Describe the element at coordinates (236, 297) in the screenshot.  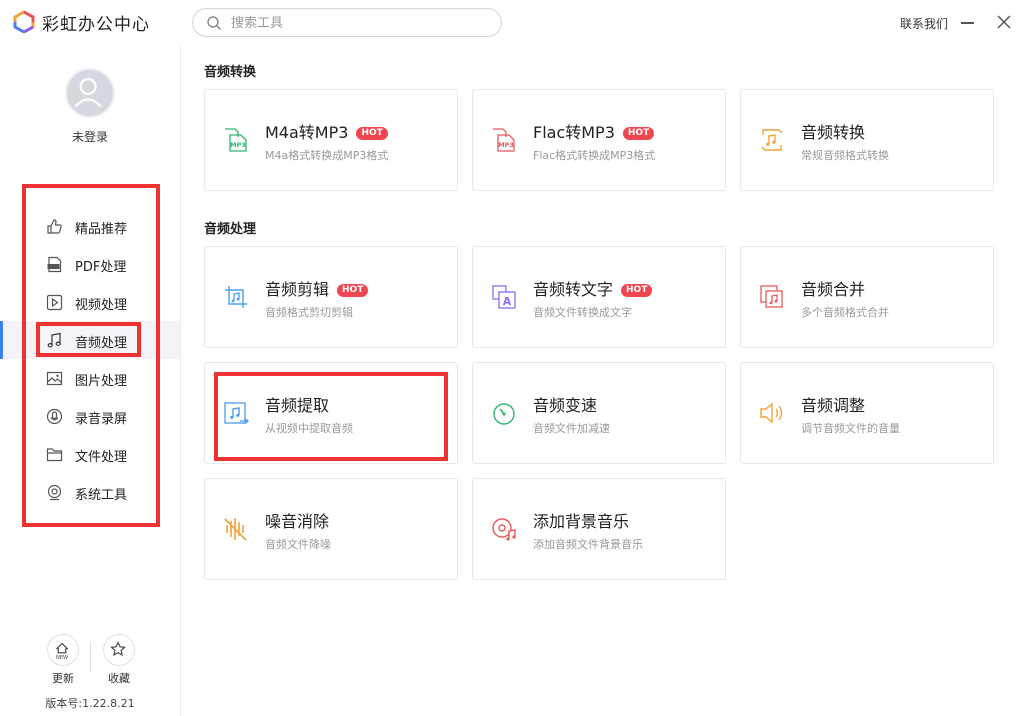
I see `crop-icon` at that location.